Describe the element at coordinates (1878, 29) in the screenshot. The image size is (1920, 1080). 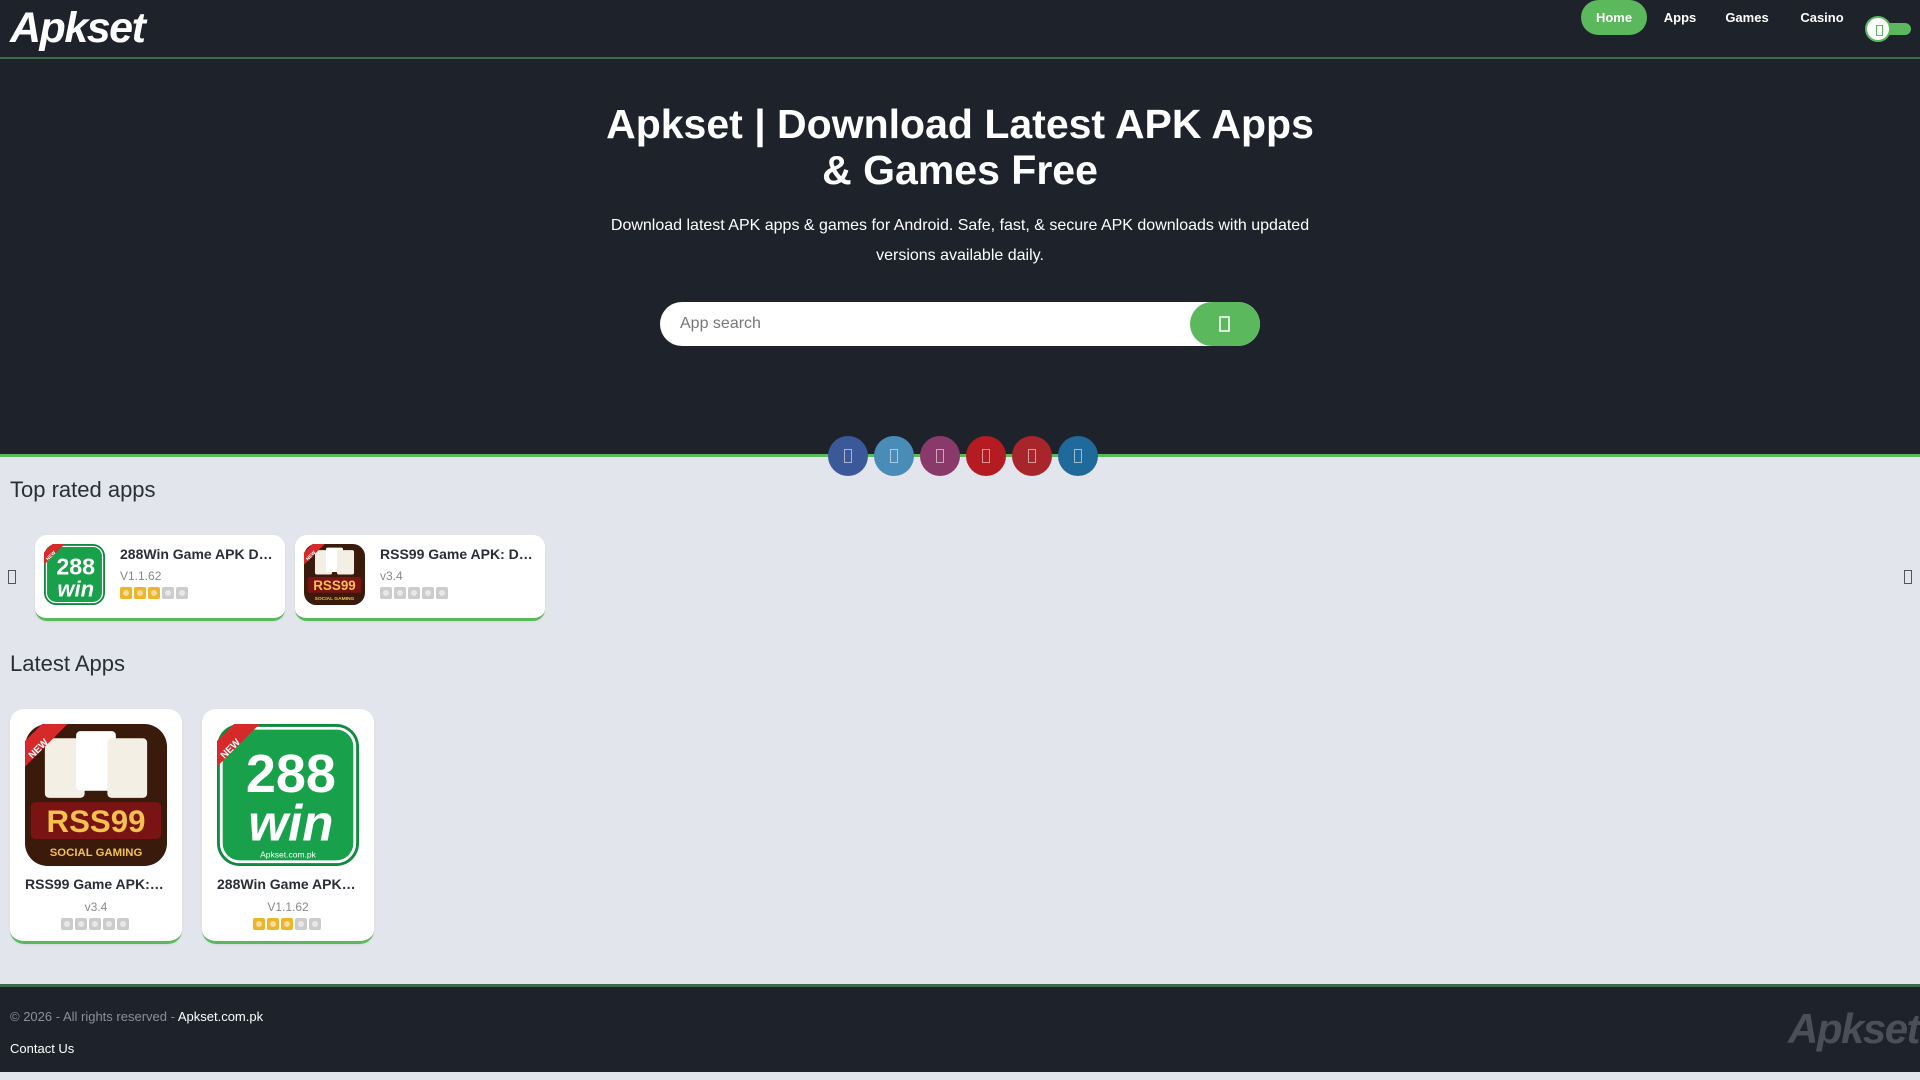
I see `sun-icon` at that location.